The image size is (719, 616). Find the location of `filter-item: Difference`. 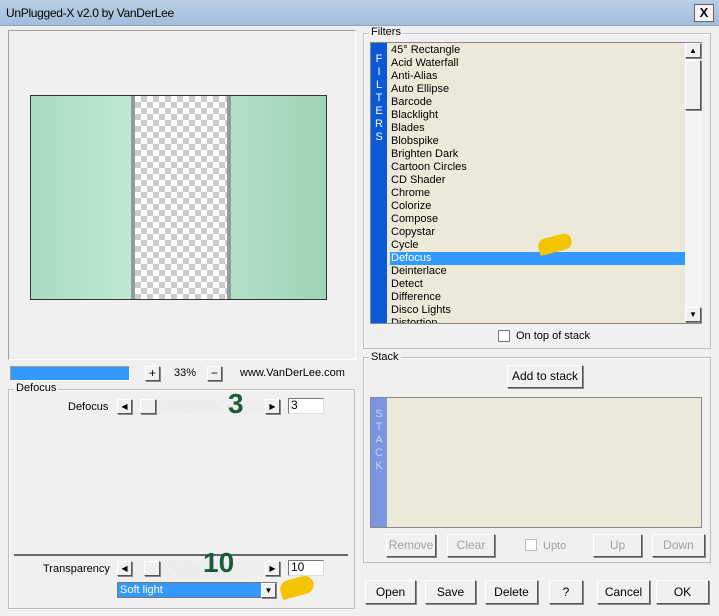

filter-item: Difference is located at coordinates (537, 297).